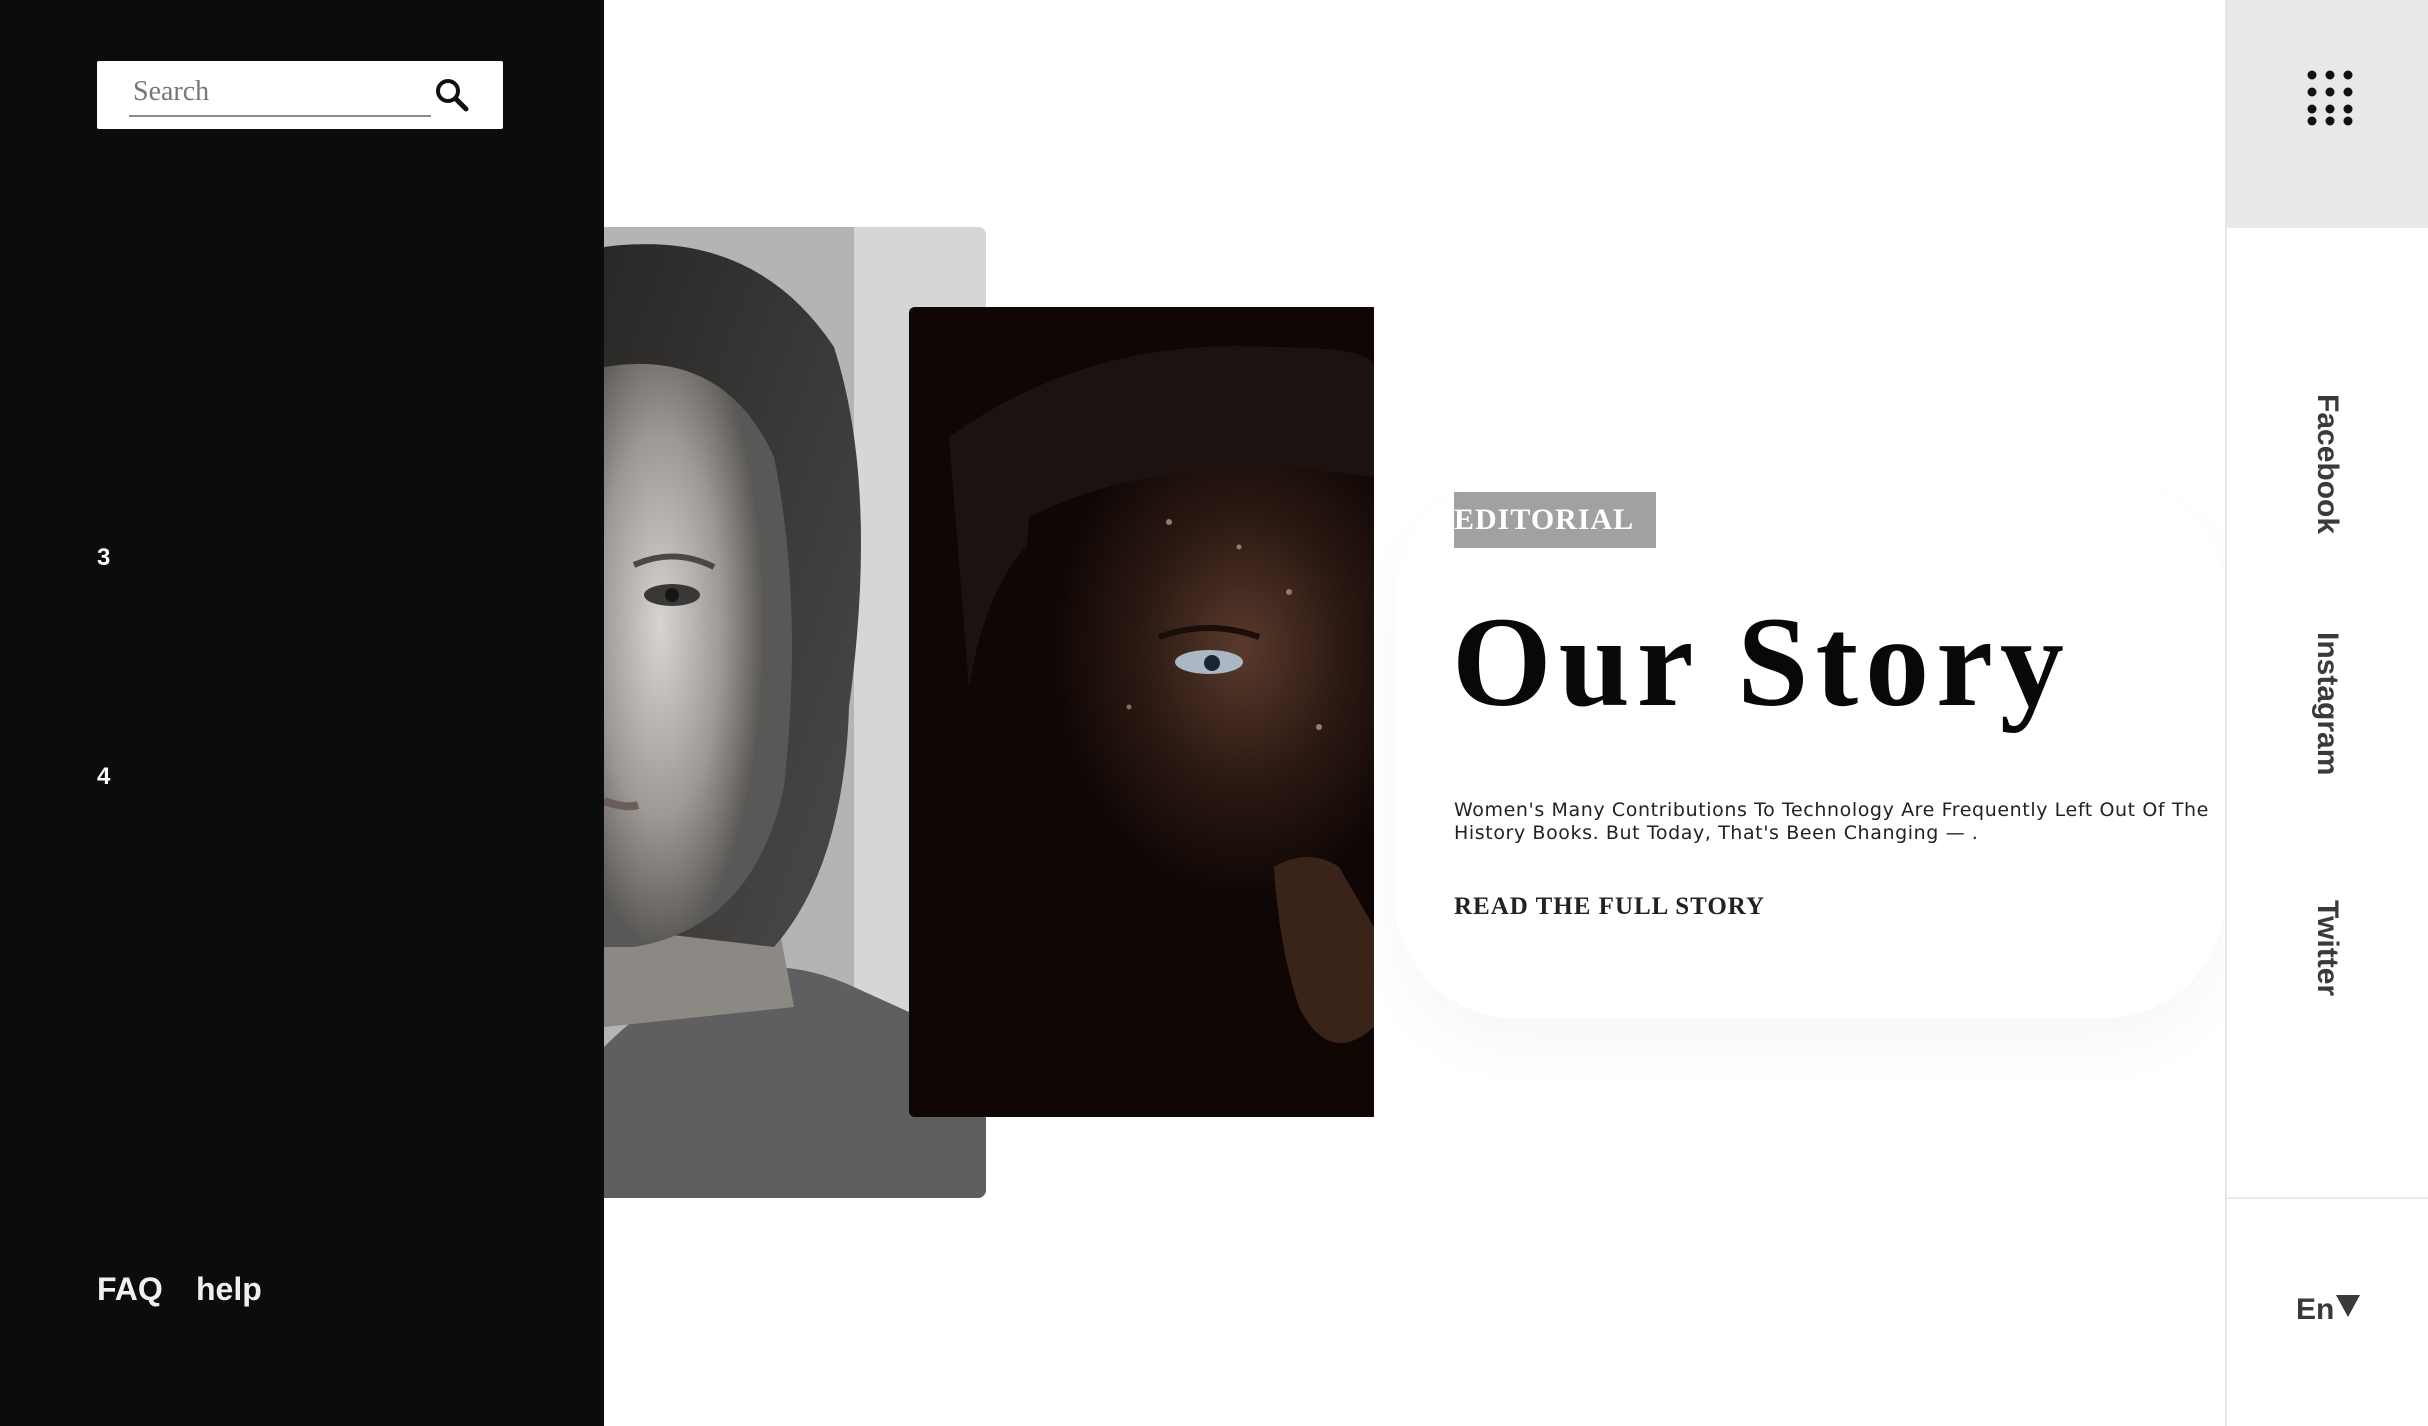 This screenshot has width=2428, height=1426. What do you see at coordinates (1761, 662) in the screenshot?
I see `page-title: Our Story` at bounding box center [1761, 662].